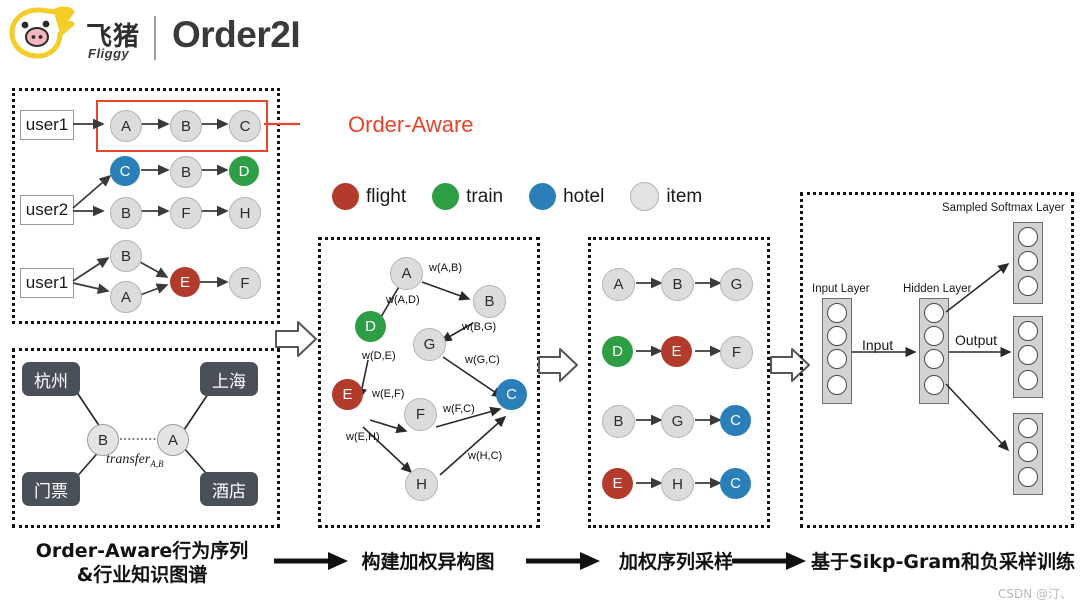 This screenshot has height=608, width=1080. What do you see at coordinates (489, 301) in the screenshot?
I see `graph-node-b: B` at bounding box center [489, 301].